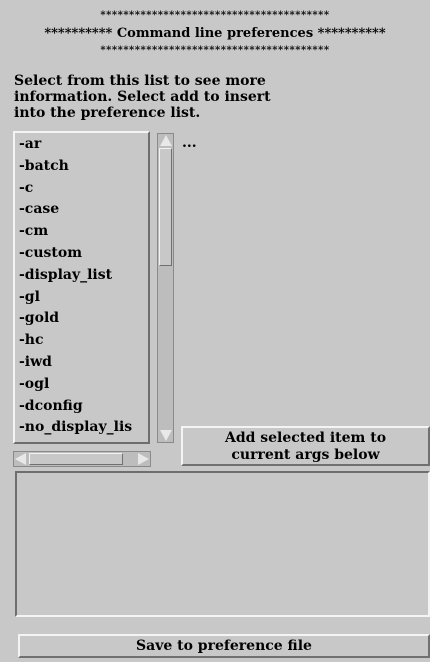 This screenshot has width=430, height=662. What do you see at coordinates (20, 459) in the screenshot?
I see `scroll-left-arrow-icon` at bounding box center [20, 459].